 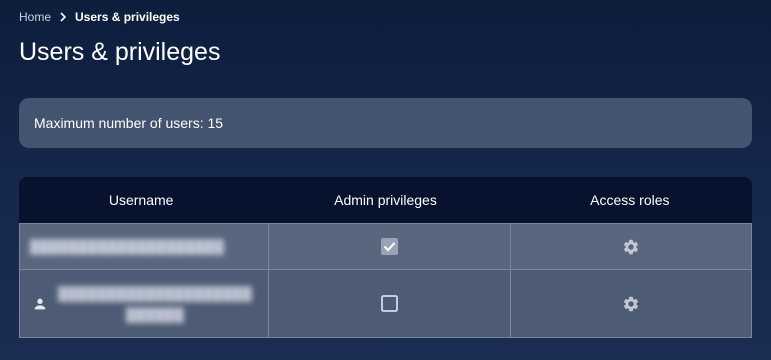 What do you see at coordinates (127, 17) in the screenshot?
I see `breadcrumb-current: Users & privileges` at bounding box center [127, 17].